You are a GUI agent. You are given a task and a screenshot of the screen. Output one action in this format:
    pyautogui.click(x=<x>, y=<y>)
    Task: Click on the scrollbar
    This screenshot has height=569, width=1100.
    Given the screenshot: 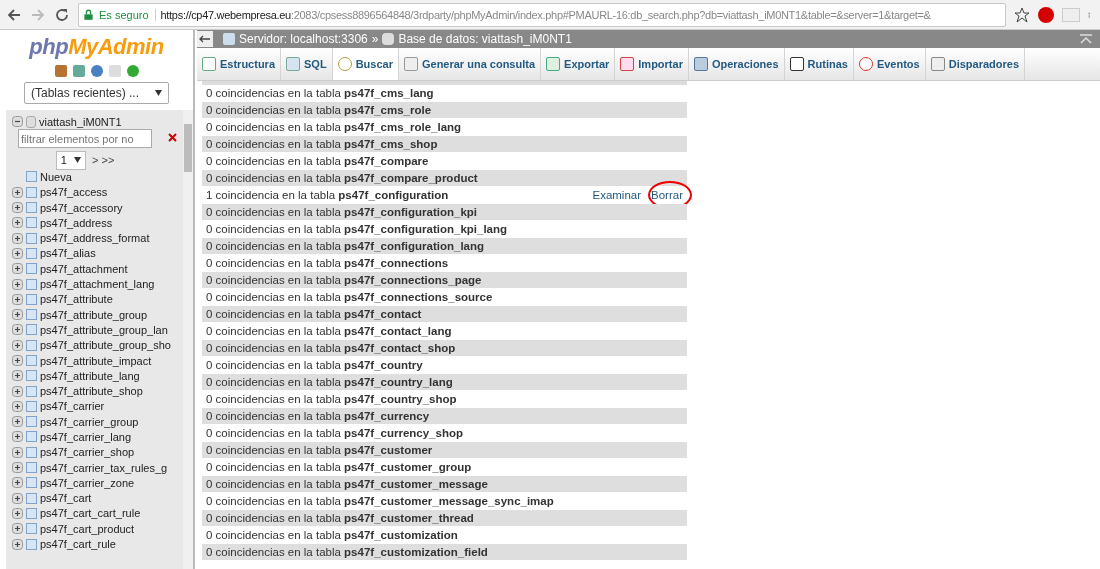 What is the action you would take?
    pyautogui.click(x=188, y=339)
    